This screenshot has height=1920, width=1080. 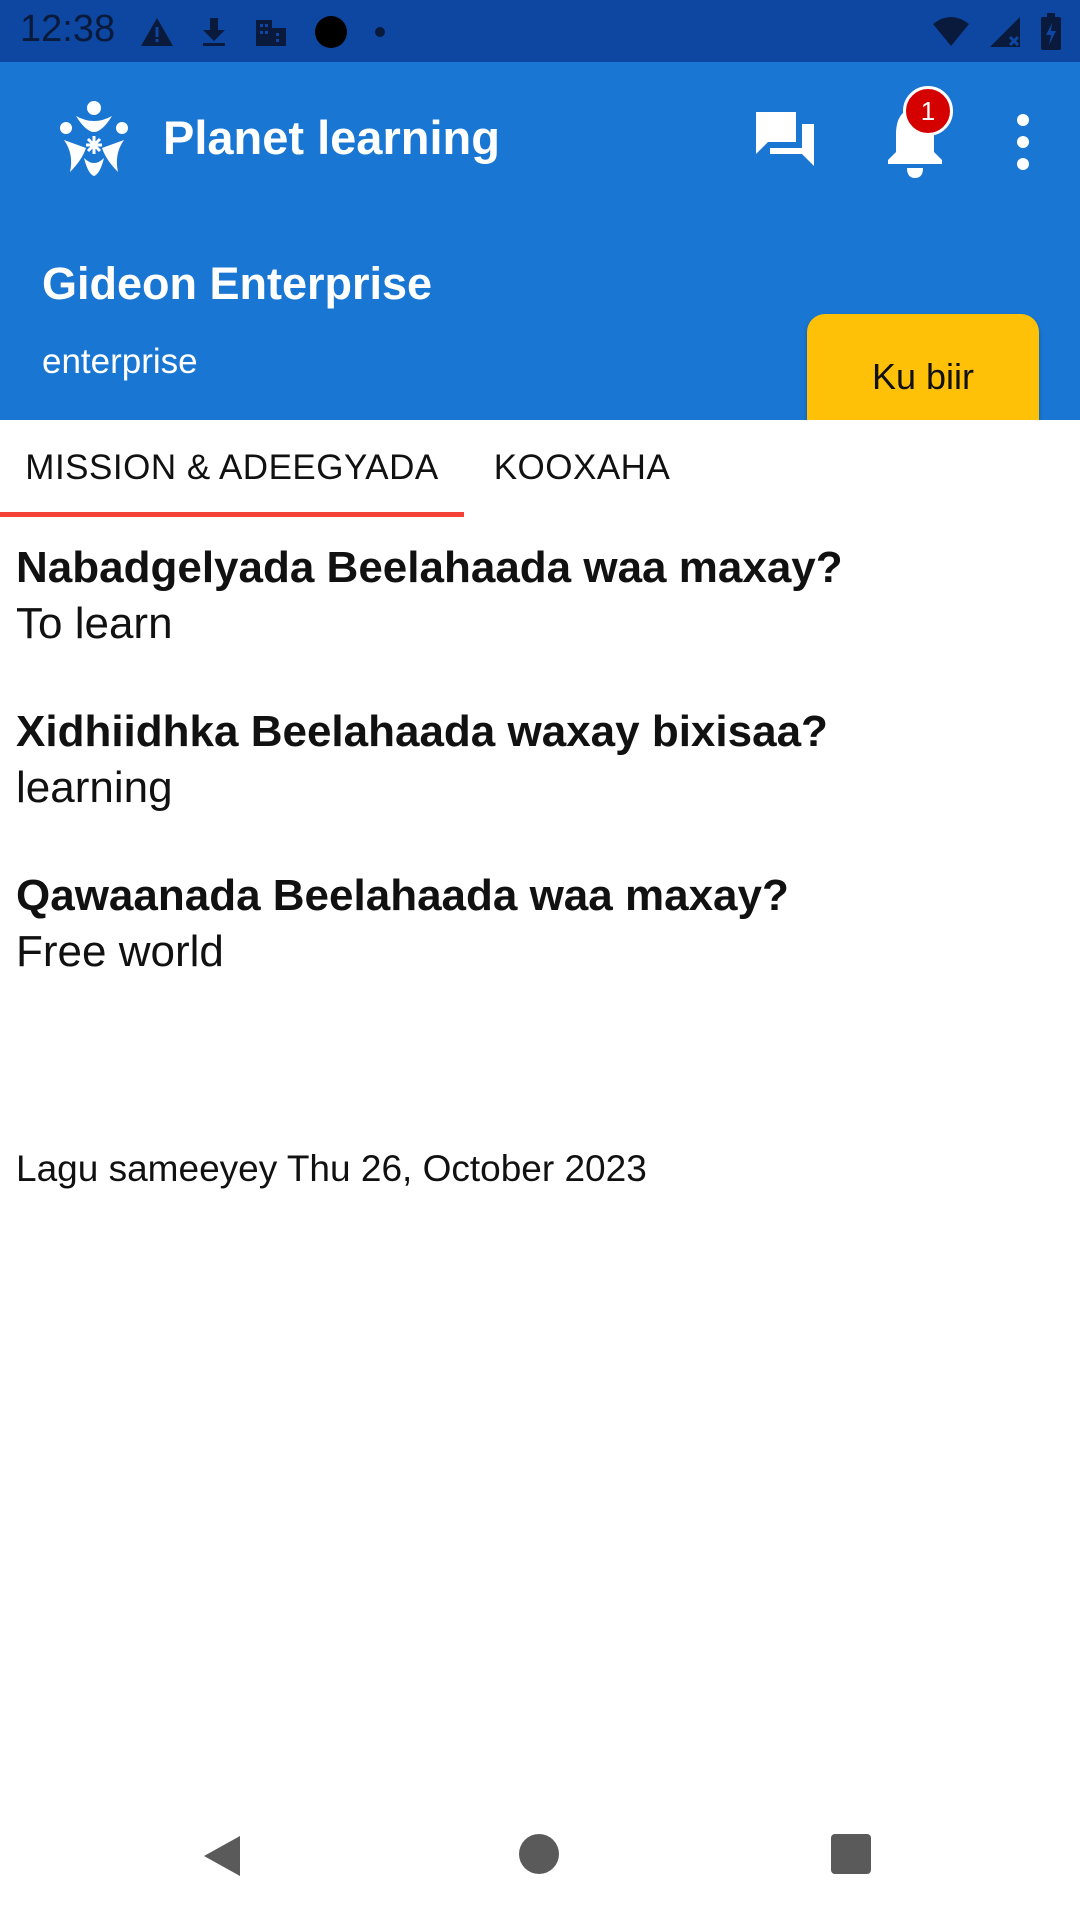 I want to click on notification-badge: 1, so click(x=928, y=111).